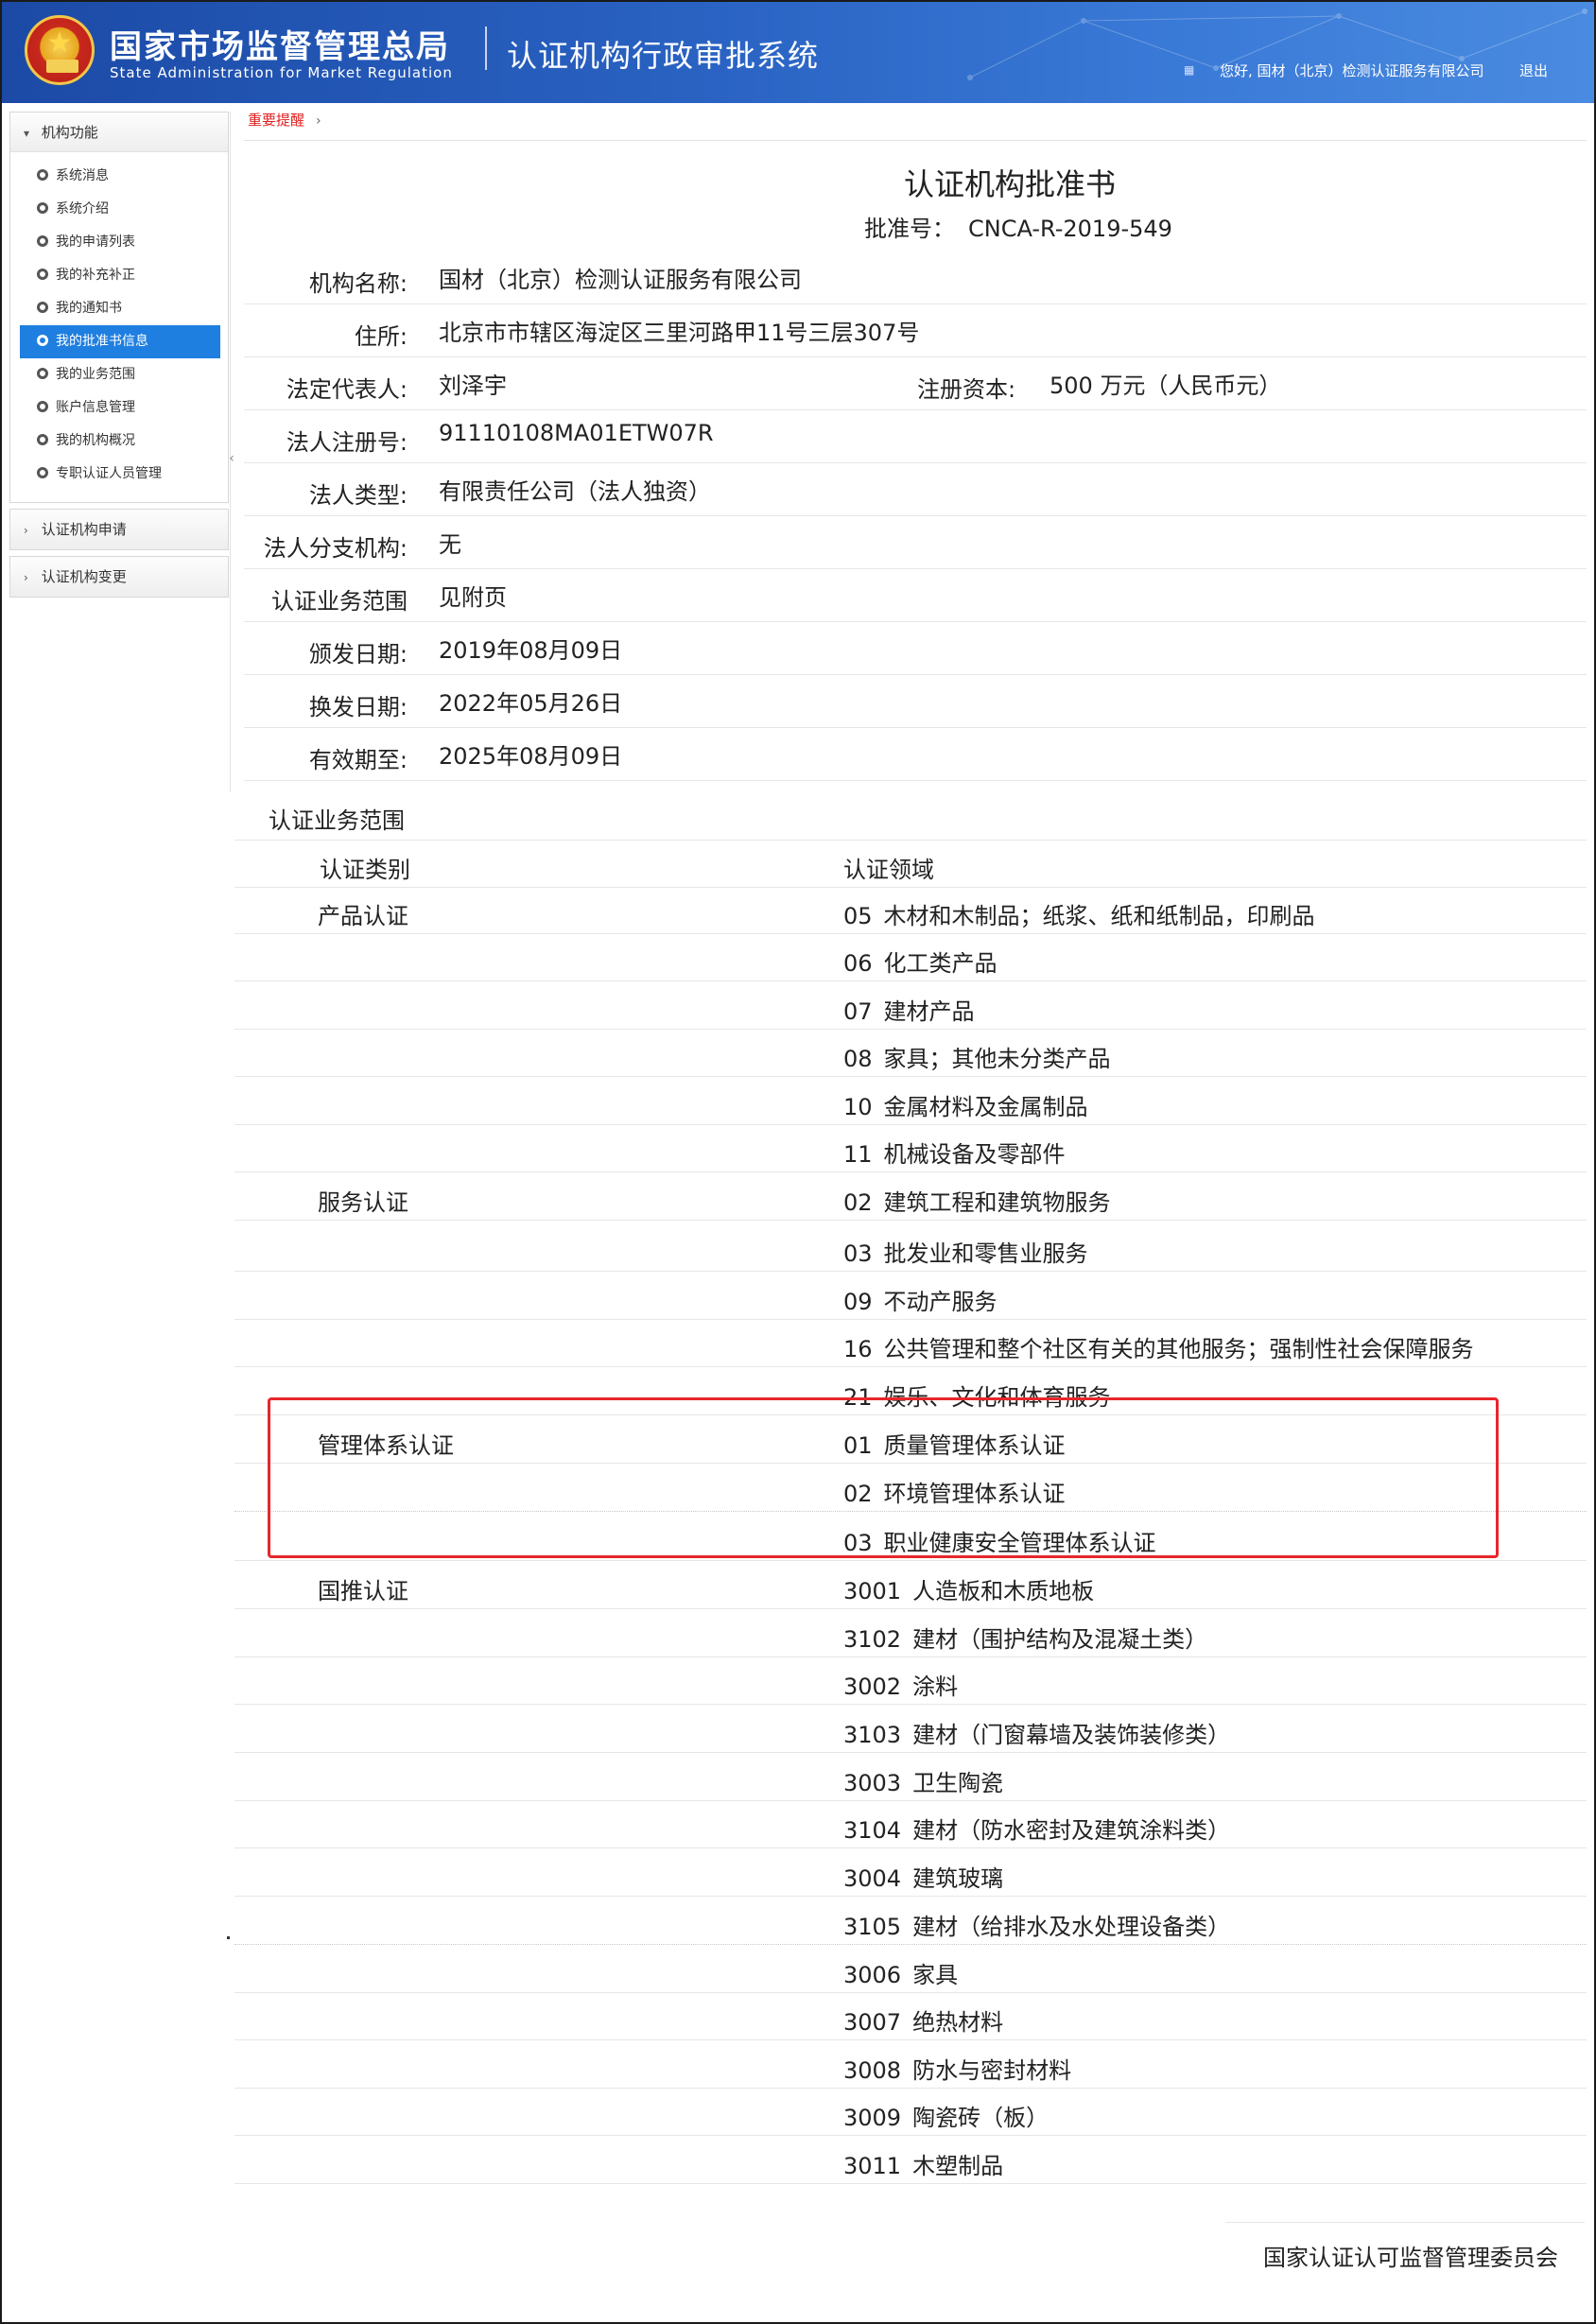  Describe the element at coordinates (347, 442) in the screenshot. I see `field-label: 法人注册号:` at that location.